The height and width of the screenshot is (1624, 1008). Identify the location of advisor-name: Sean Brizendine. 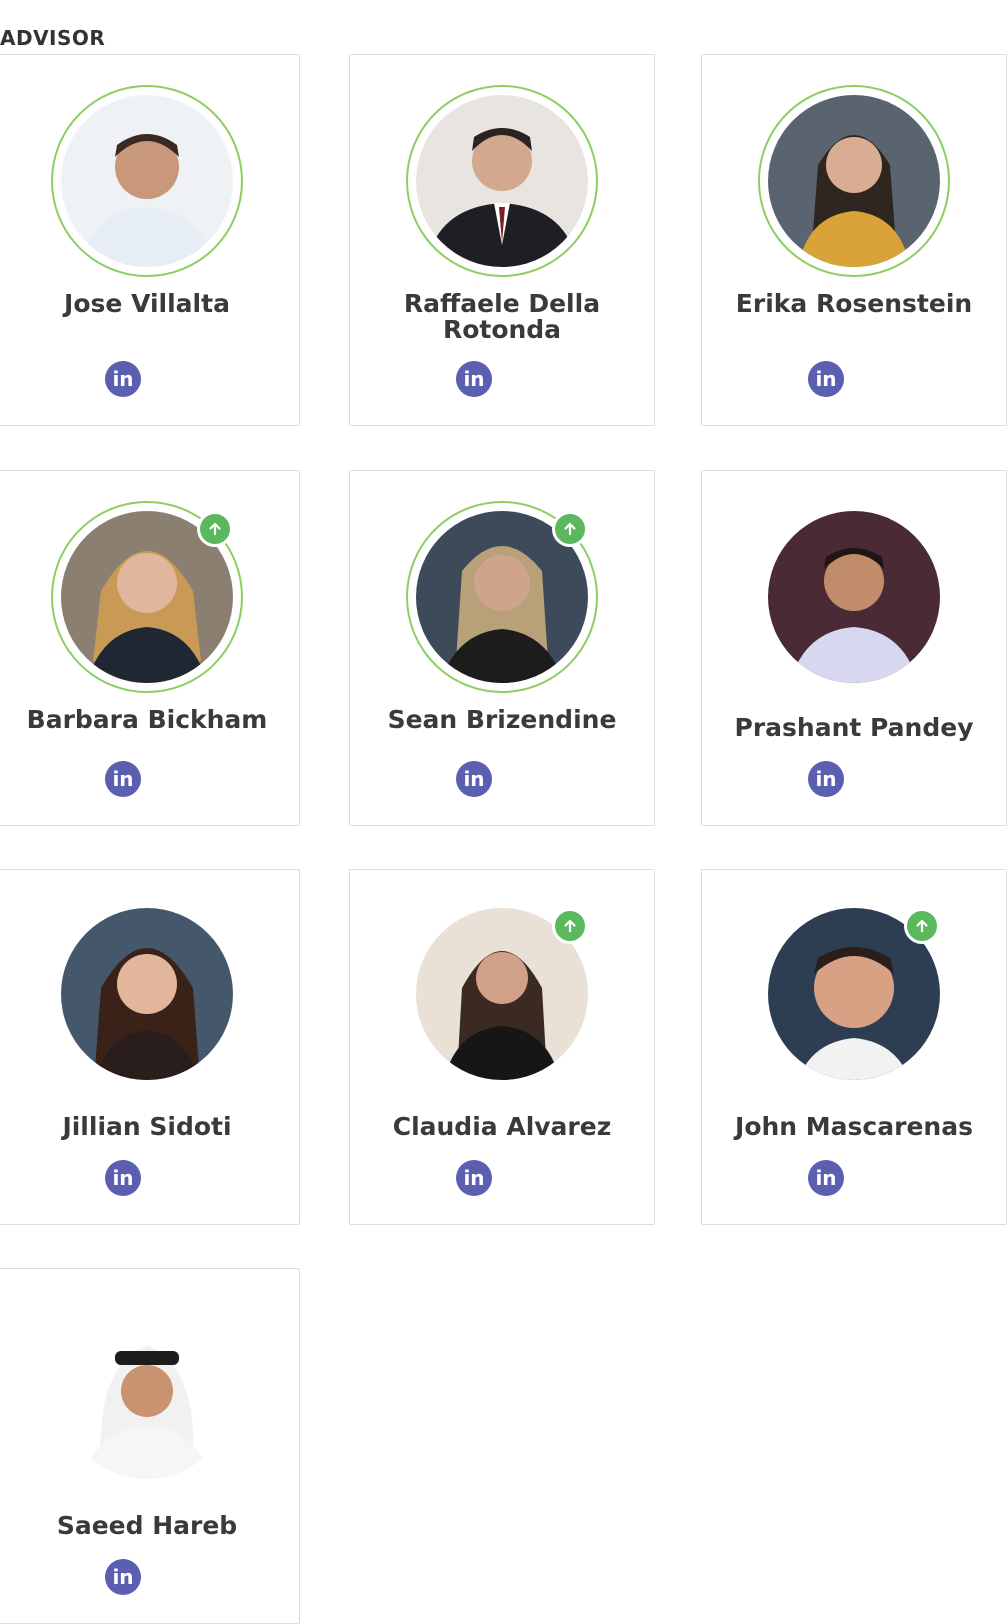
(502, 719).